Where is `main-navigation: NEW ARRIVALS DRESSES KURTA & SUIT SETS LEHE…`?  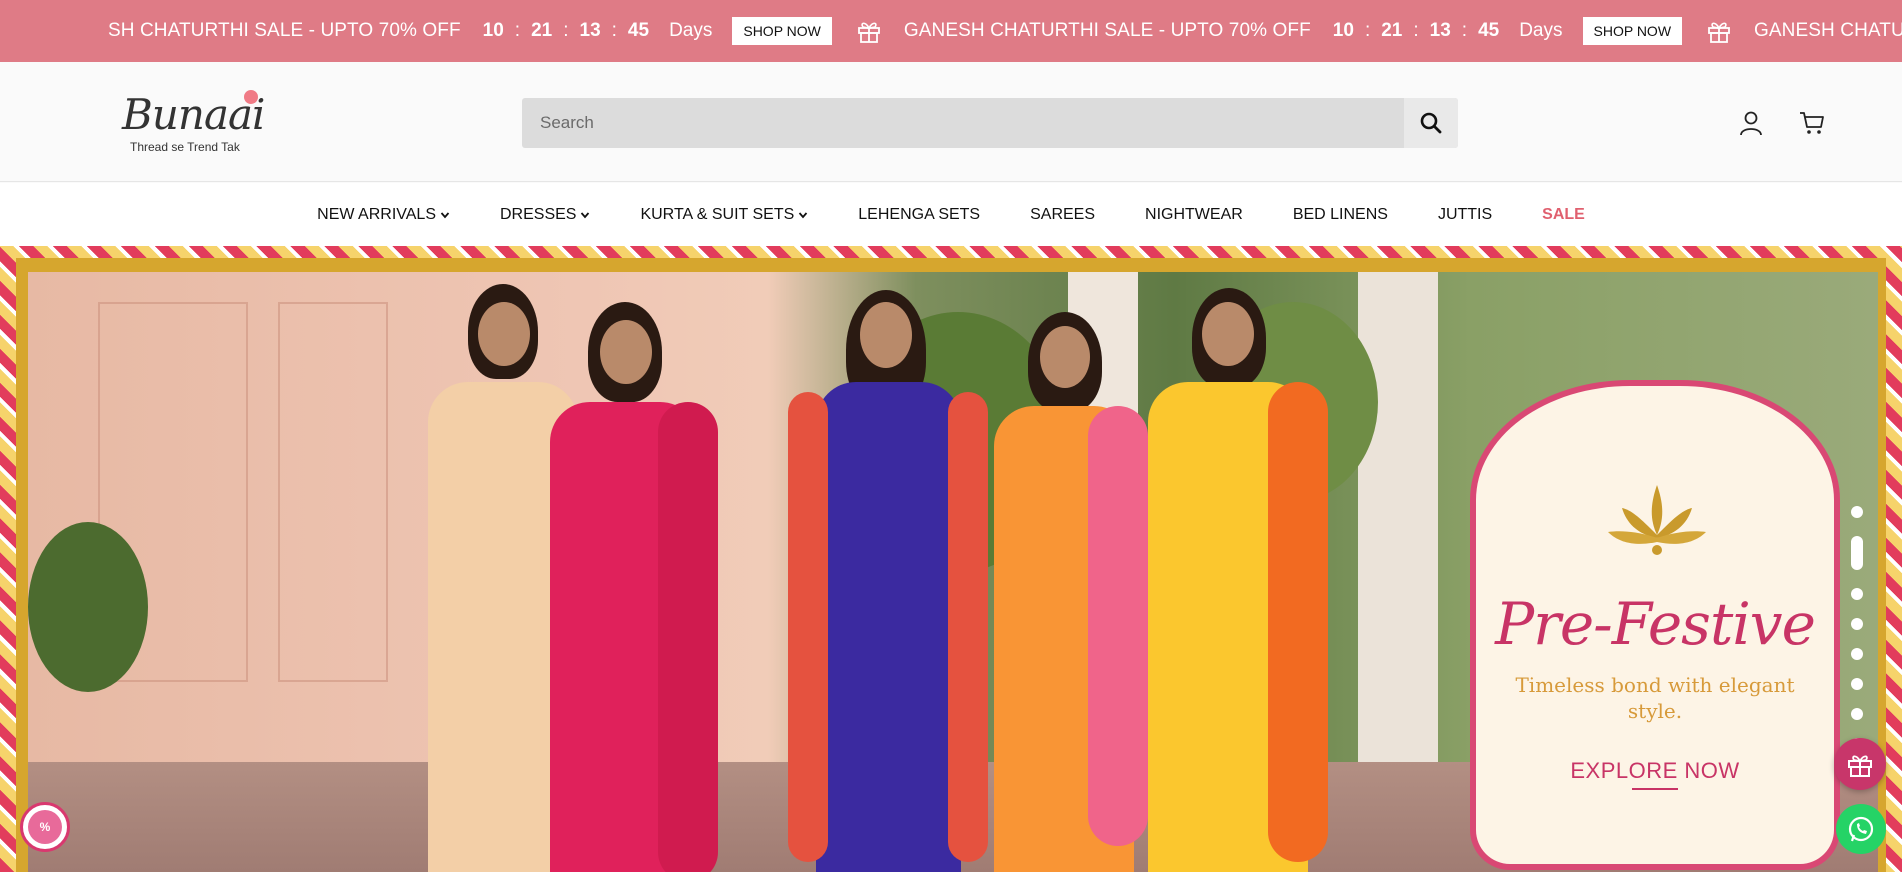 main-navigation: NEW ARRIVALS DRESSES KURTA & SUIT SETS LEHE… is located at coordinates (951, 214).